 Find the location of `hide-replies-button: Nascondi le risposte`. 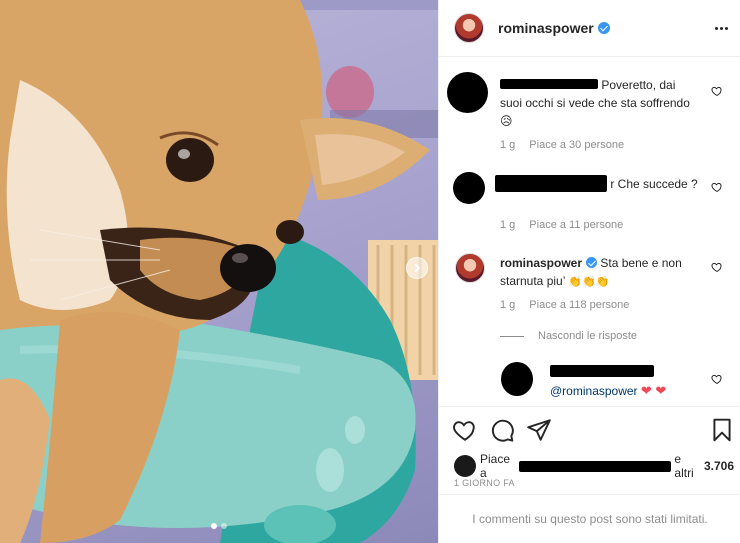

hide-replies-button: Nascondi le risposte is located at coordinates (568, 336).